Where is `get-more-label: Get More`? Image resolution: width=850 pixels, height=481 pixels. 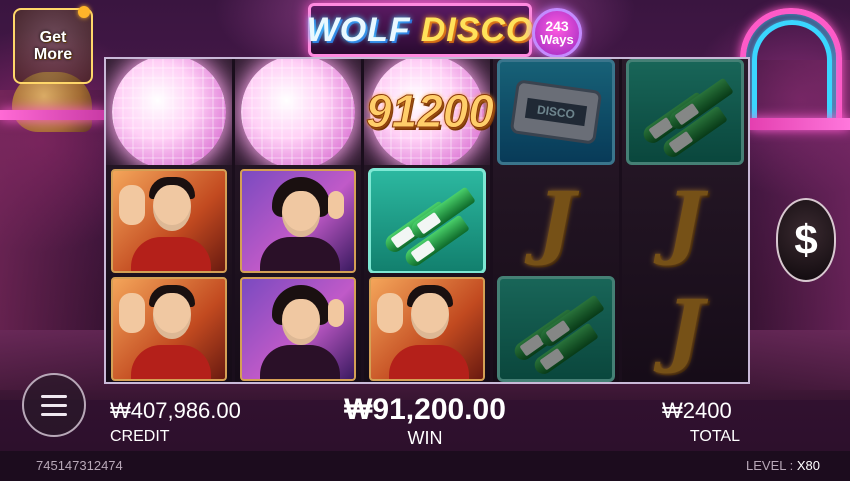 get-more-label: Get More is located at coordinates (53, 46).